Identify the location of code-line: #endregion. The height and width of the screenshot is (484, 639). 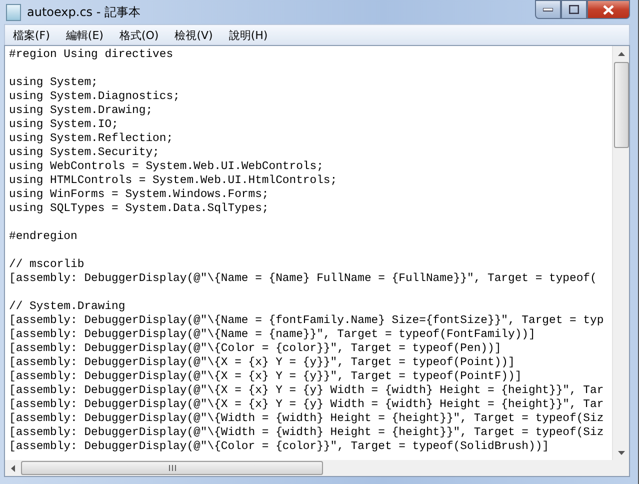
(43, 237).